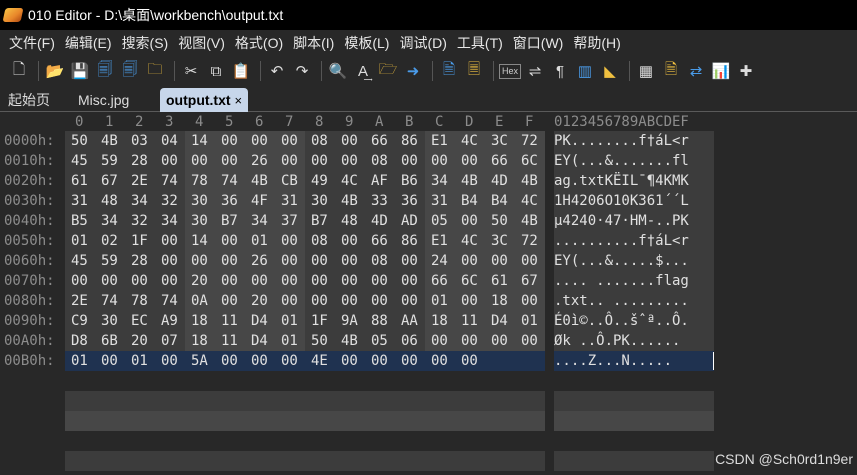 This screenshot has width=857, height=475. Describe the element at coordinates (409, 321) in the screenshot. I see `hex-byte: AA` at that location.